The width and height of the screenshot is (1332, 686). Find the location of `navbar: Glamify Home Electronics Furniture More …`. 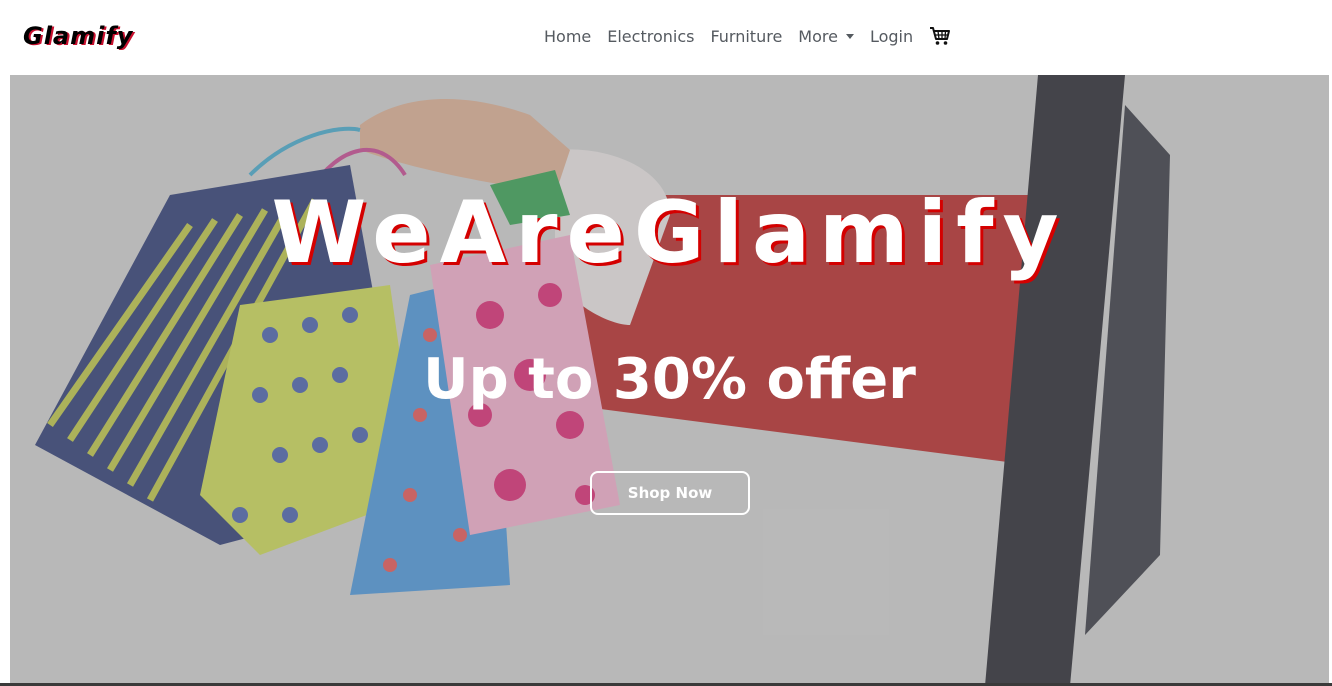

navbar: Glamify Home Electronics Furniture More … is located at coordinates (666, 37).